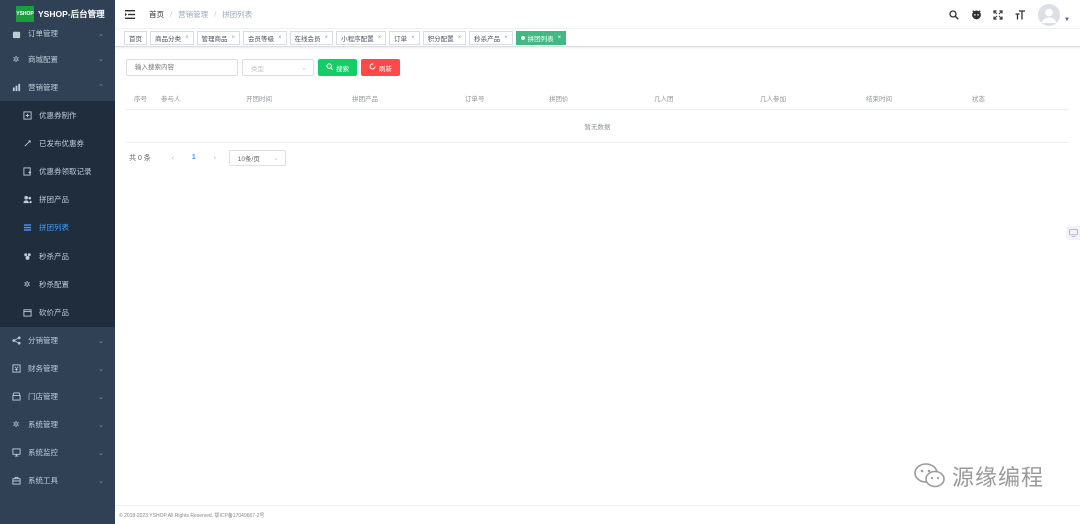 The width and height of the screenshot is (1080, 524). I want to click on sidebar-item-label: 已发布优惠券, so click(61, 143).